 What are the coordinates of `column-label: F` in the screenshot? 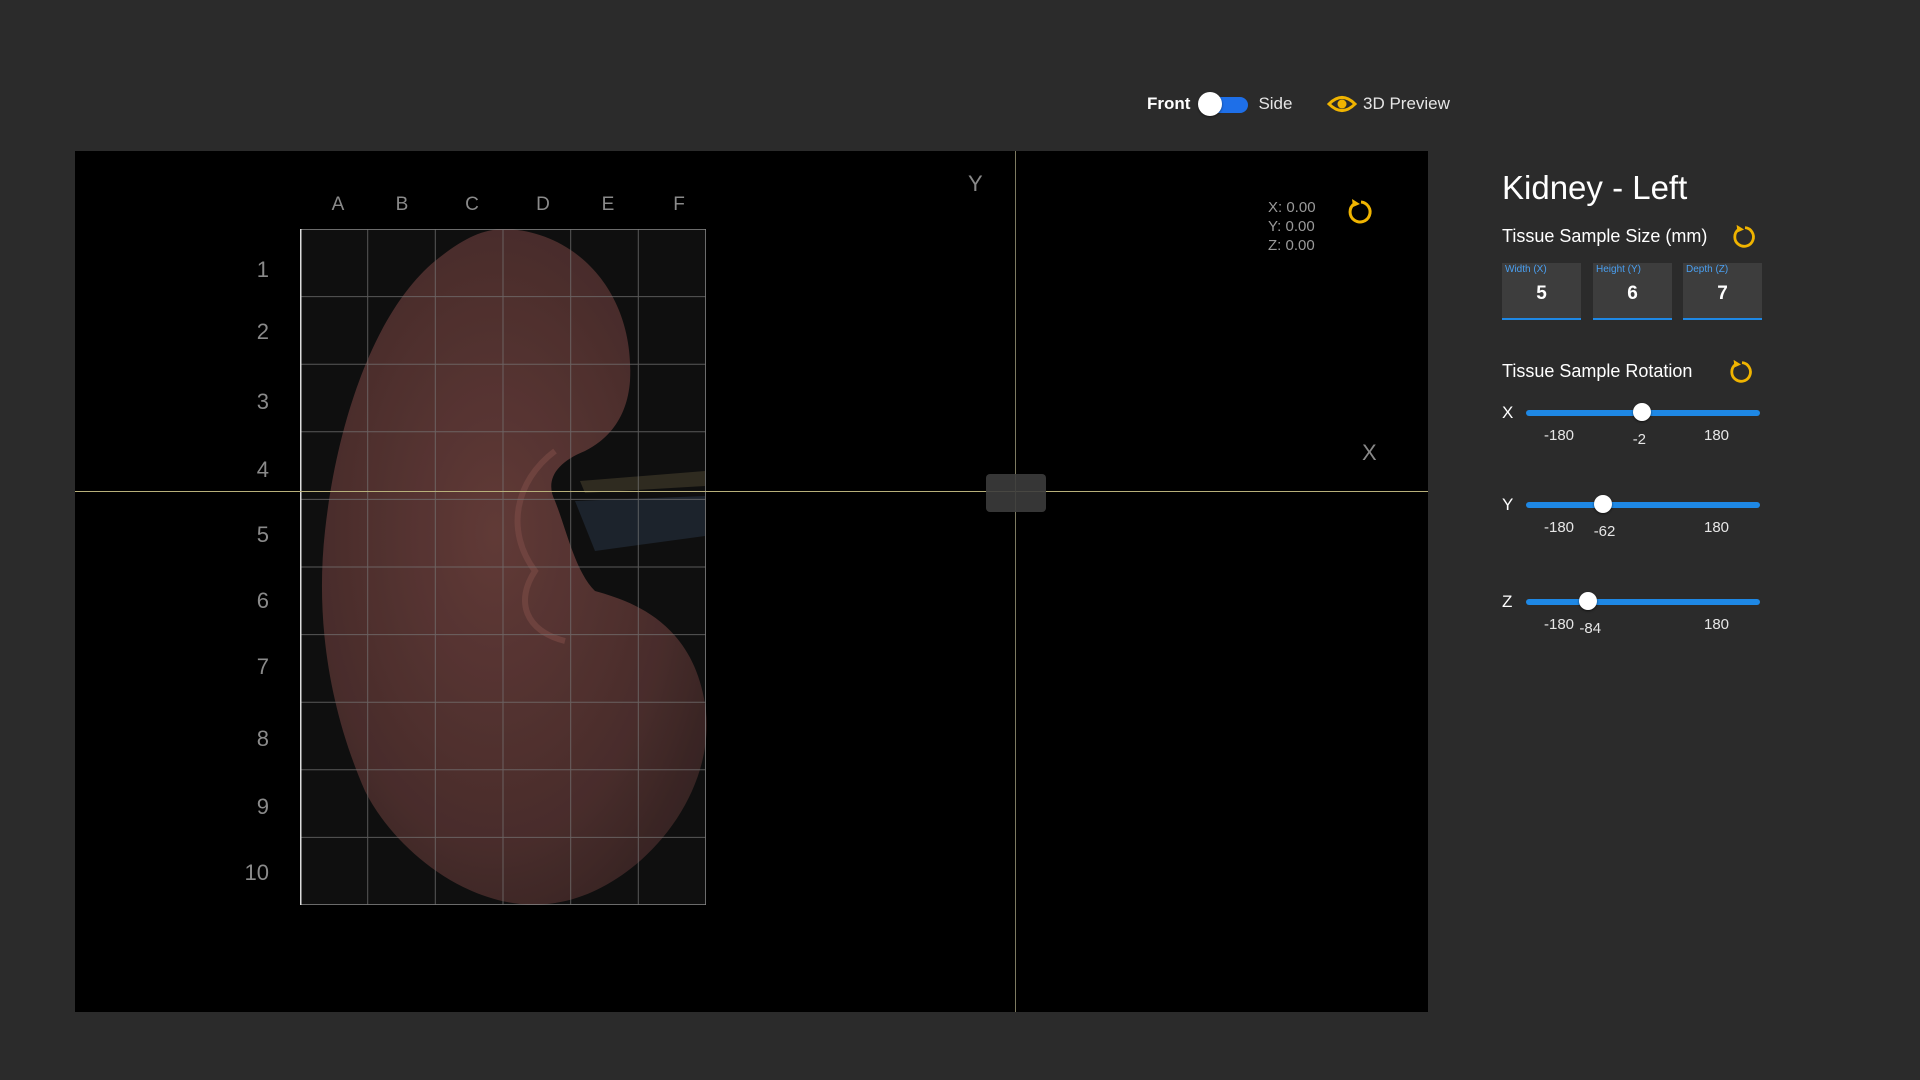 It's located at (679, 204).